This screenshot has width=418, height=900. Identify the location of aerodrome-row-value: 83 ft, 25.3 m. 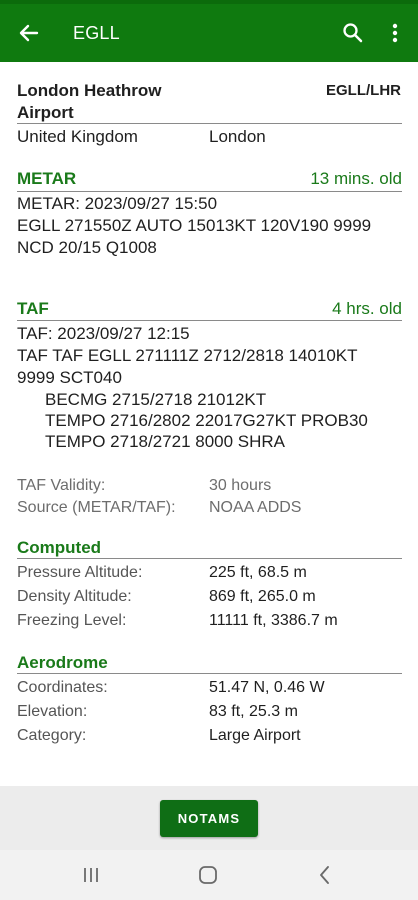
(253, 711).